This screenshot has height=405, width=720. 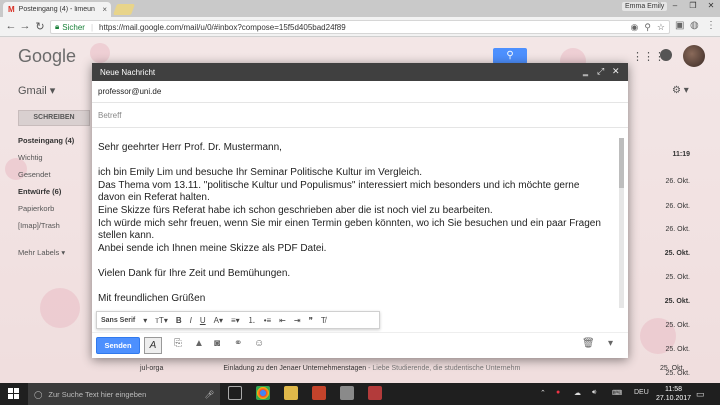 I want to click on sidebar-item-trash: Papierkorb, so click(x=46, y=212).